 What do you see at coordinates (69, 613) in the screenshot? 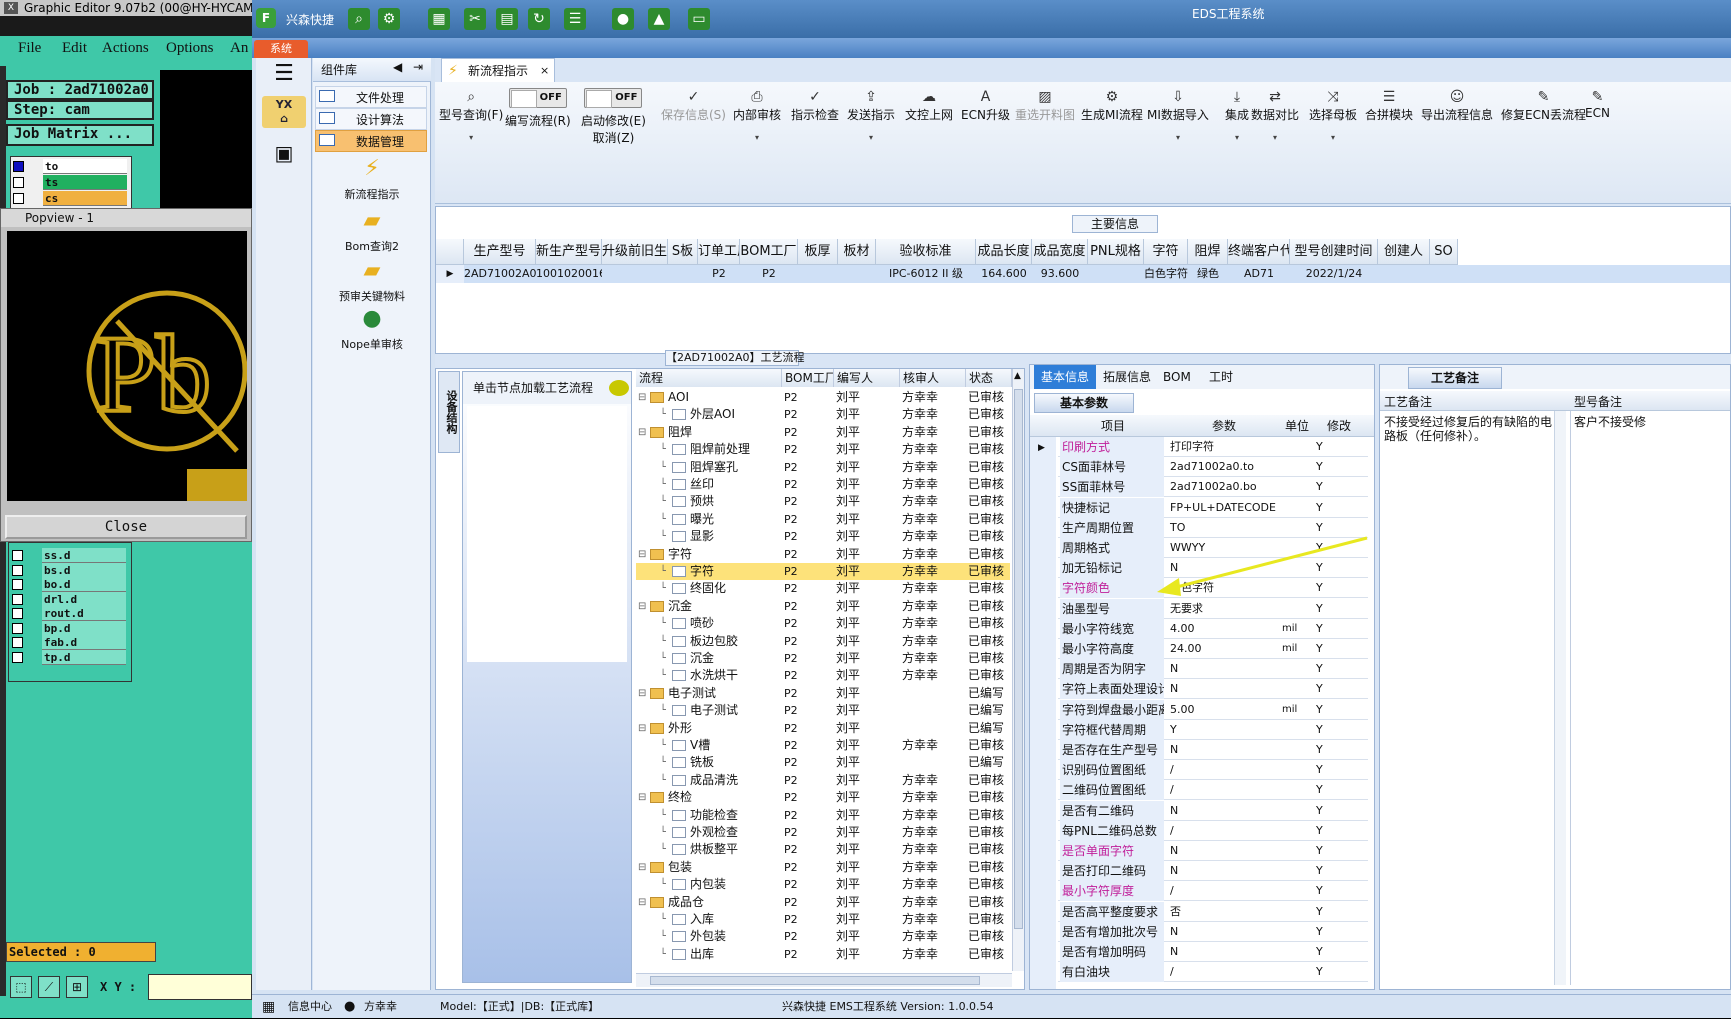
I see `layer-row: rout.d` at bounding box center [69, 613].